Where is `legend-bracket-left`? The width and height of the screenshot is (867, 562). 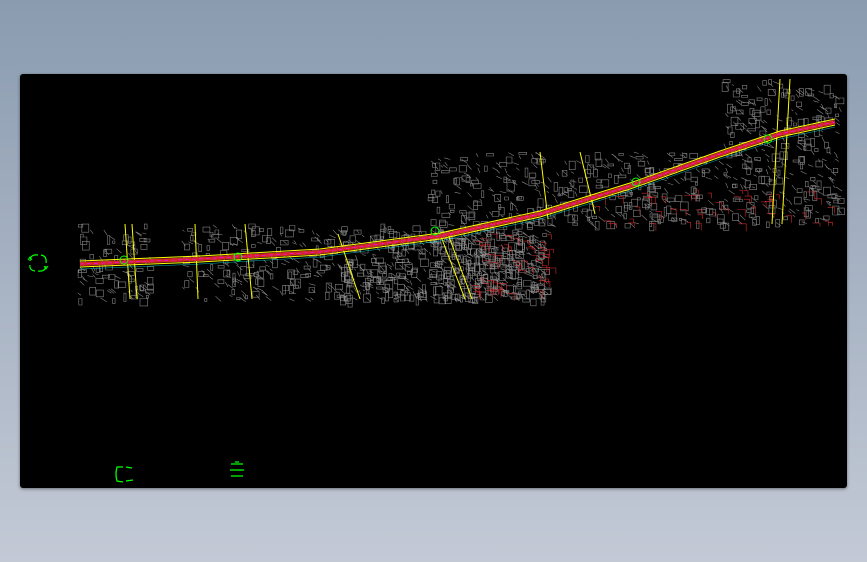
legend-bracket-left is located at coordinates (124, 474).